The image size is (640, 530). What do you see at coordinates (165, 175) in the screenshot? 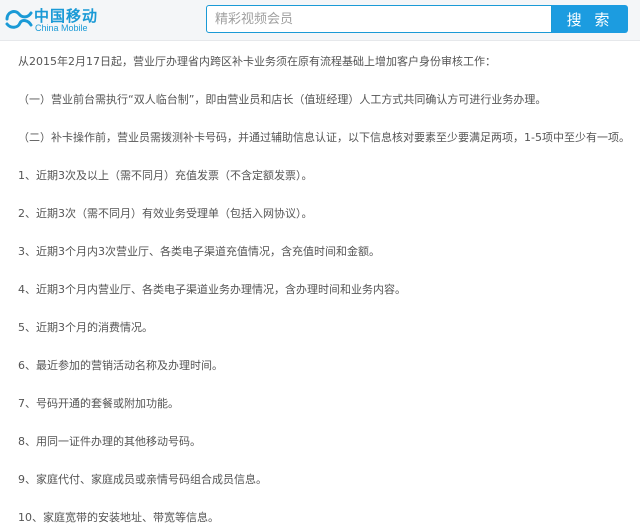
I see `article-list-item: 1、近期3次及以上（需不同月）充值发票（不含定额发票）。` at bounding box center [165, 175].